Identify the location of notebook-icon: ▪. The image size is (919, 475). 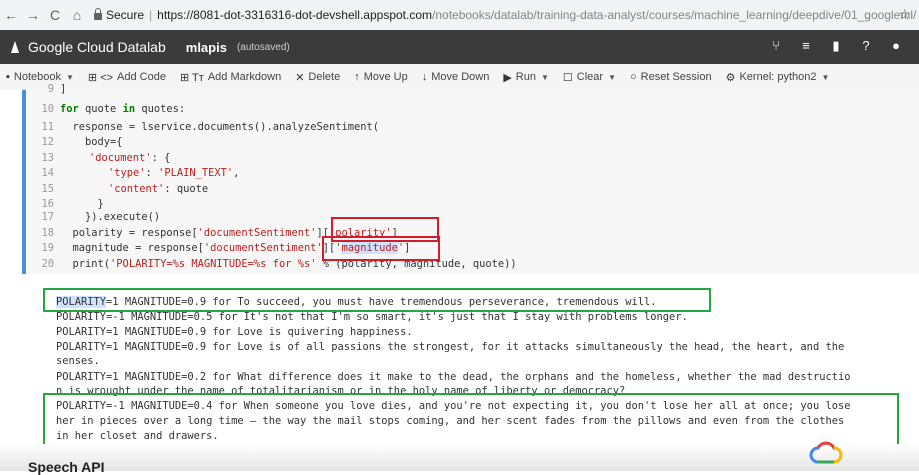
(8, 77).